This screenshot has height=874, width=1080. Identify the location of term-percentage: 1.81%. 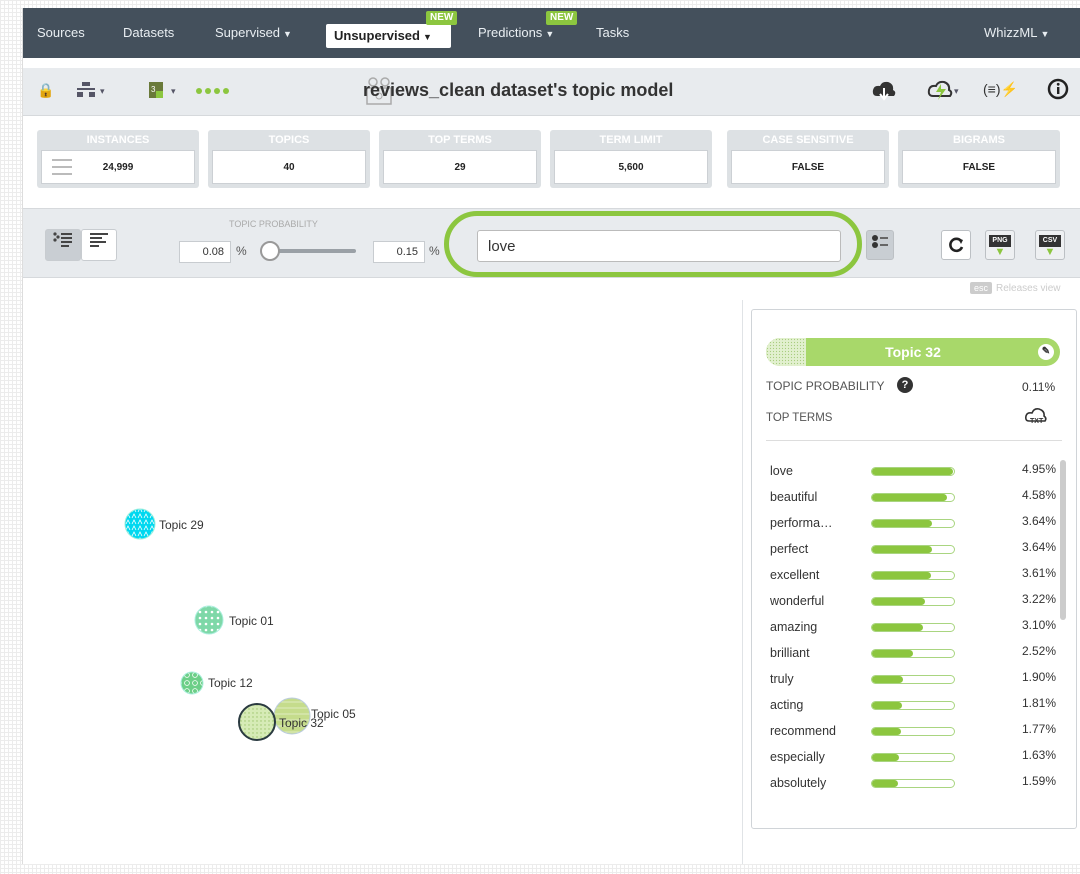
(1038, 703).